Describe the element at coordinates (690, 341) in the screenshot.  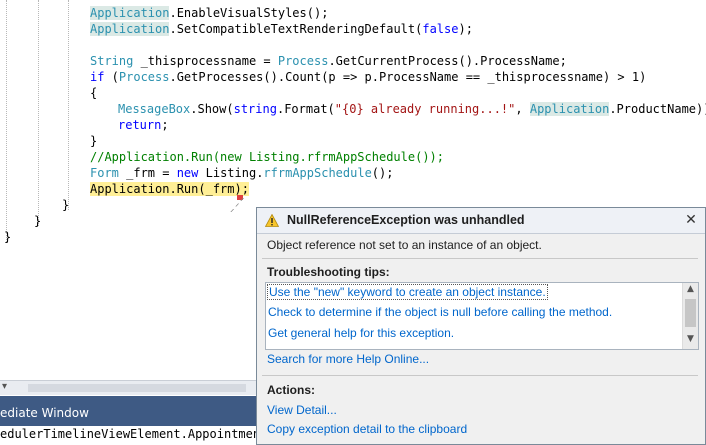
I see `scroll-down-arrow-icon: ▼` at that location.